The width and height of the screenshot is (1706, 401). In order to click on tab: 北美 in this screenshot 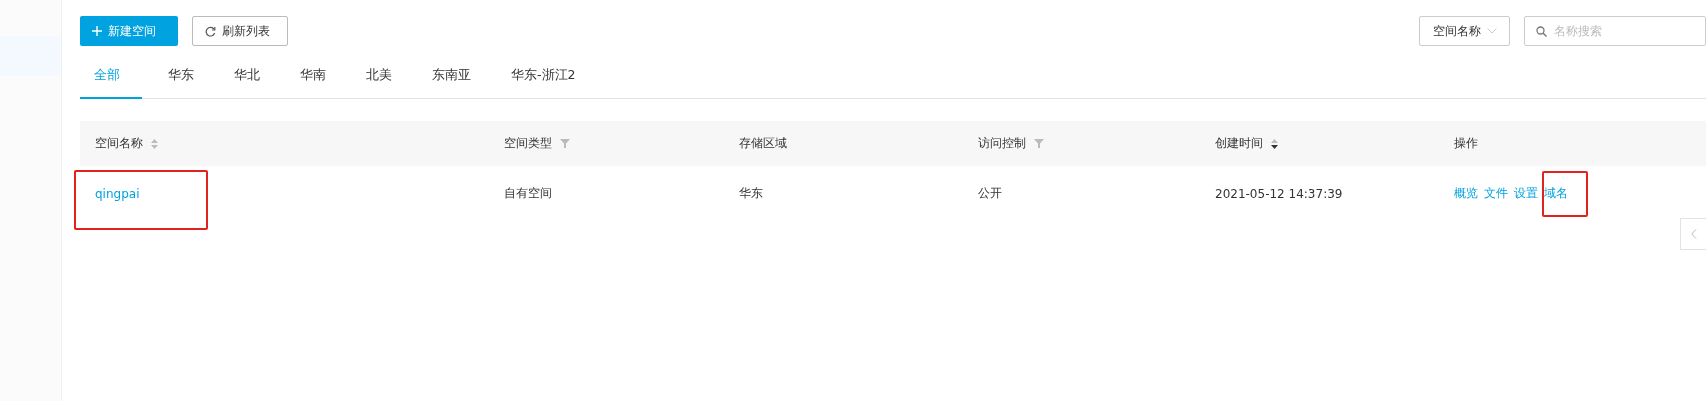, I will do `click(379, 76)`.